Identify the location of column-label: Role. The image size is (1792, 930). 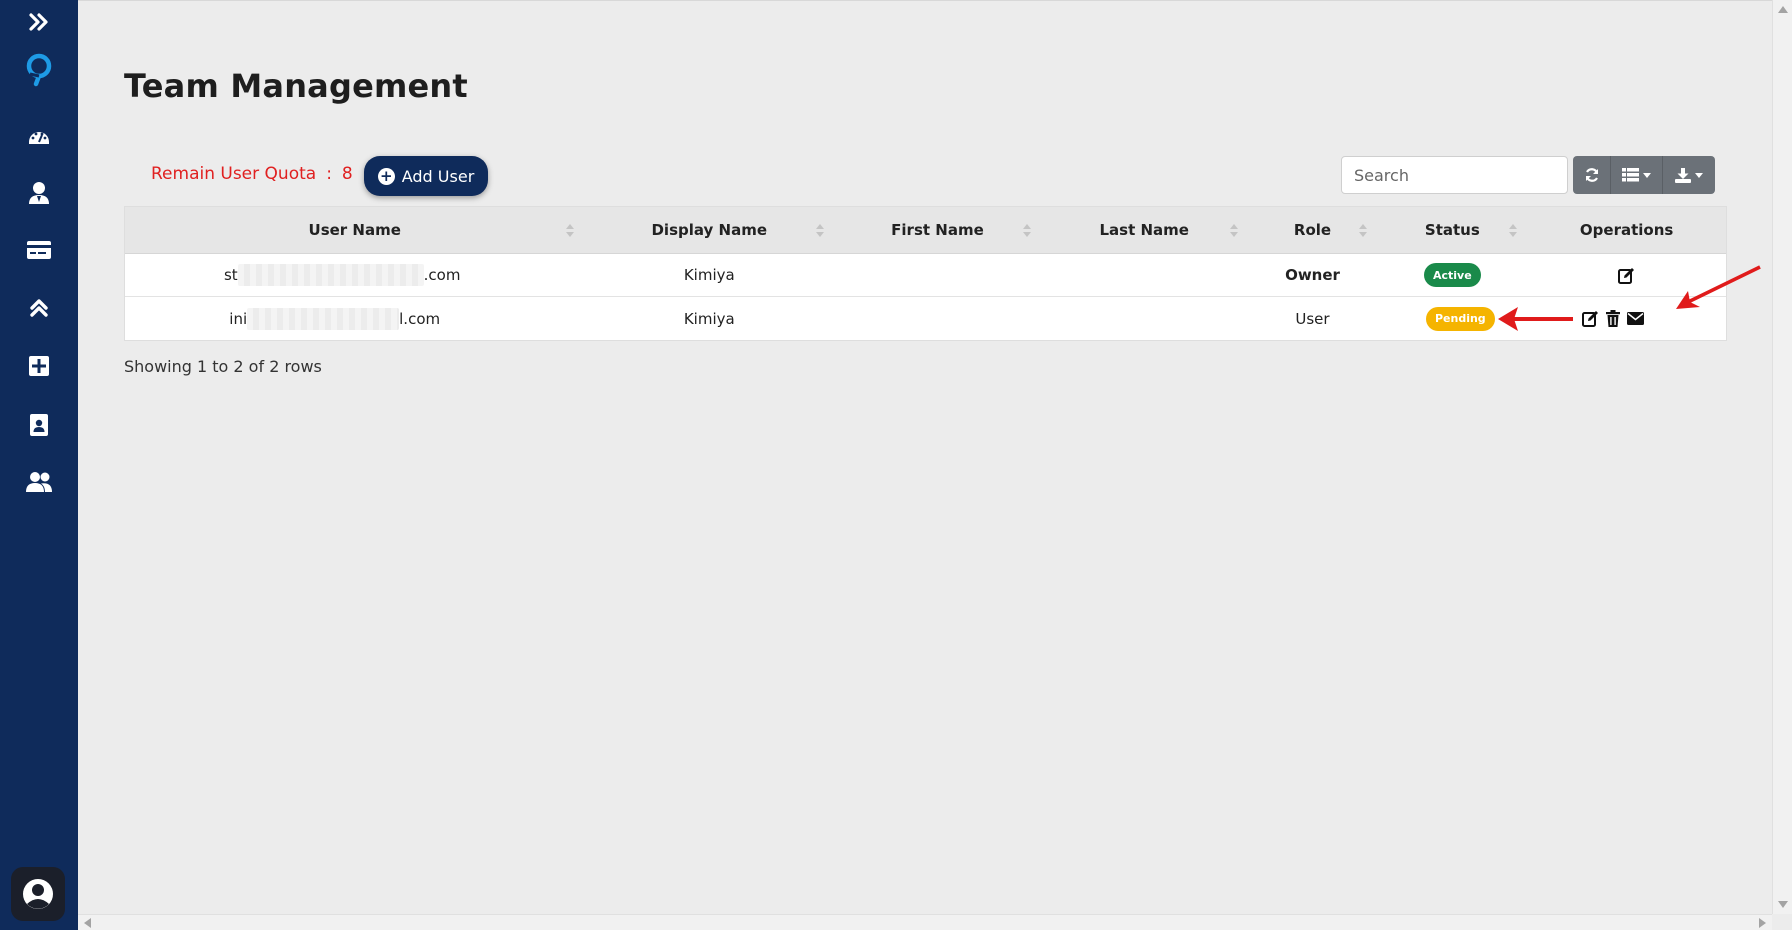
(1312, 230).